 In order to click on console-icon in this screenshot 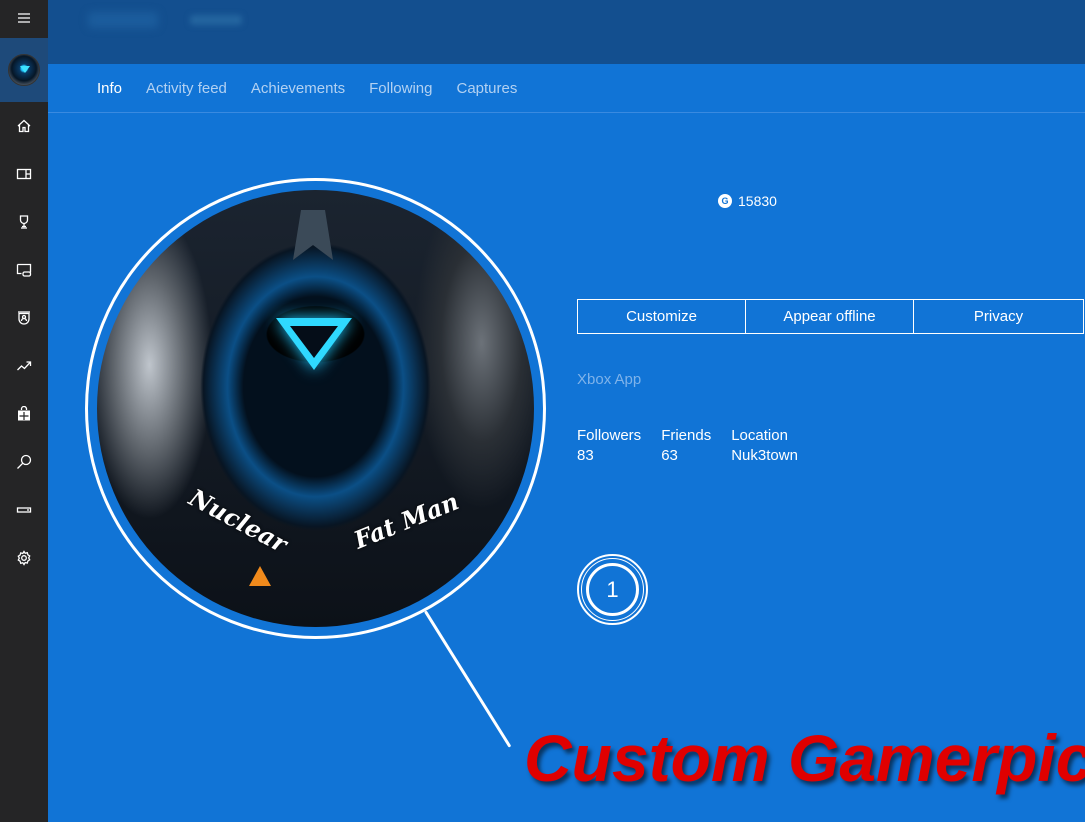, I will do `click(24, 510)`.